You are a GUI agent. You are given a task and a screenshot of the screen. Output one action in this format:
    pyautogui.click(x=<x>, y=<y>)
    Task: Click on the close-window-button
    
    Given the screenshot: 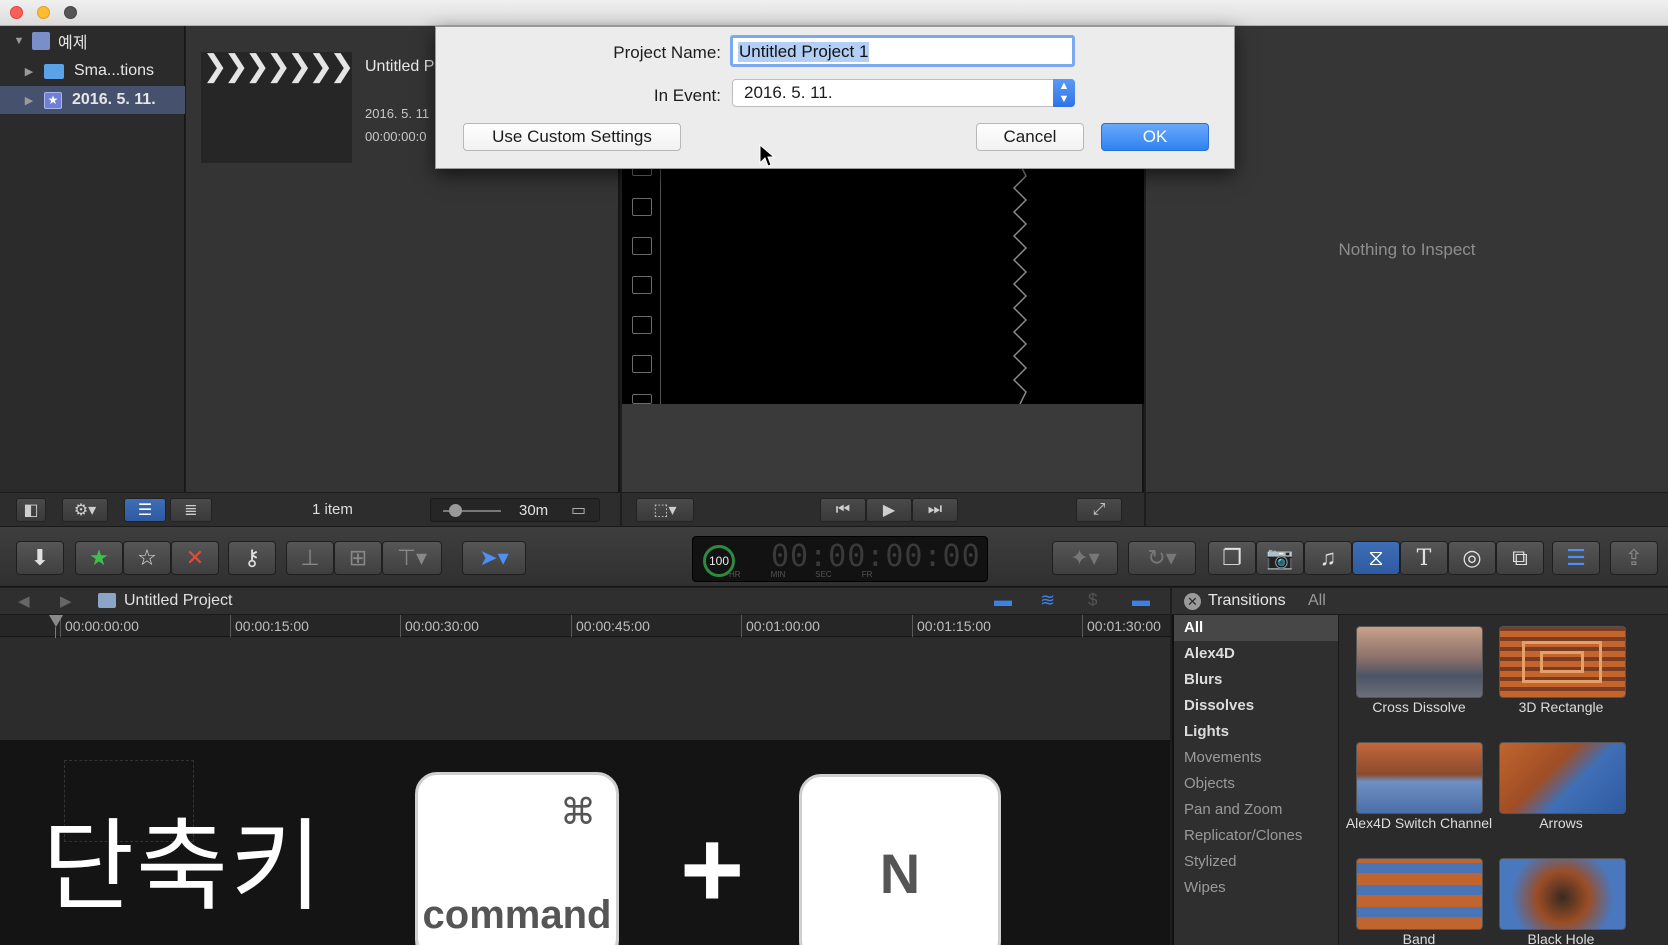 What is the action you would take?
    pyautogui.click(x=16, y=12)
    